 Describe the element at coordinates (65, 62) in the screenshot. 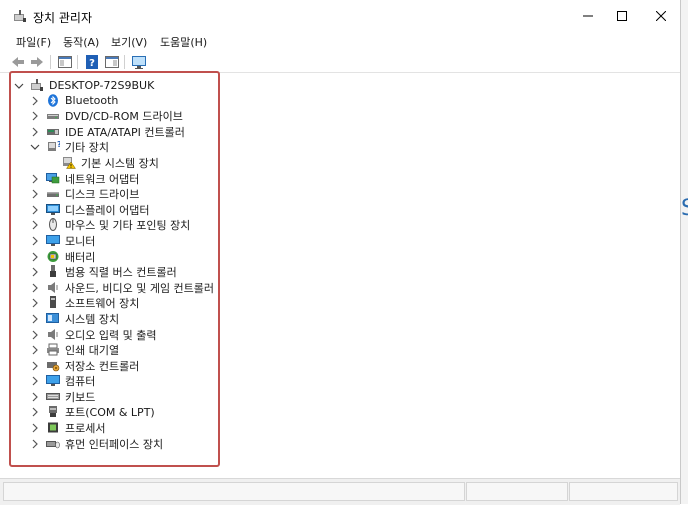

I see `properties-pane-icon` at that location.